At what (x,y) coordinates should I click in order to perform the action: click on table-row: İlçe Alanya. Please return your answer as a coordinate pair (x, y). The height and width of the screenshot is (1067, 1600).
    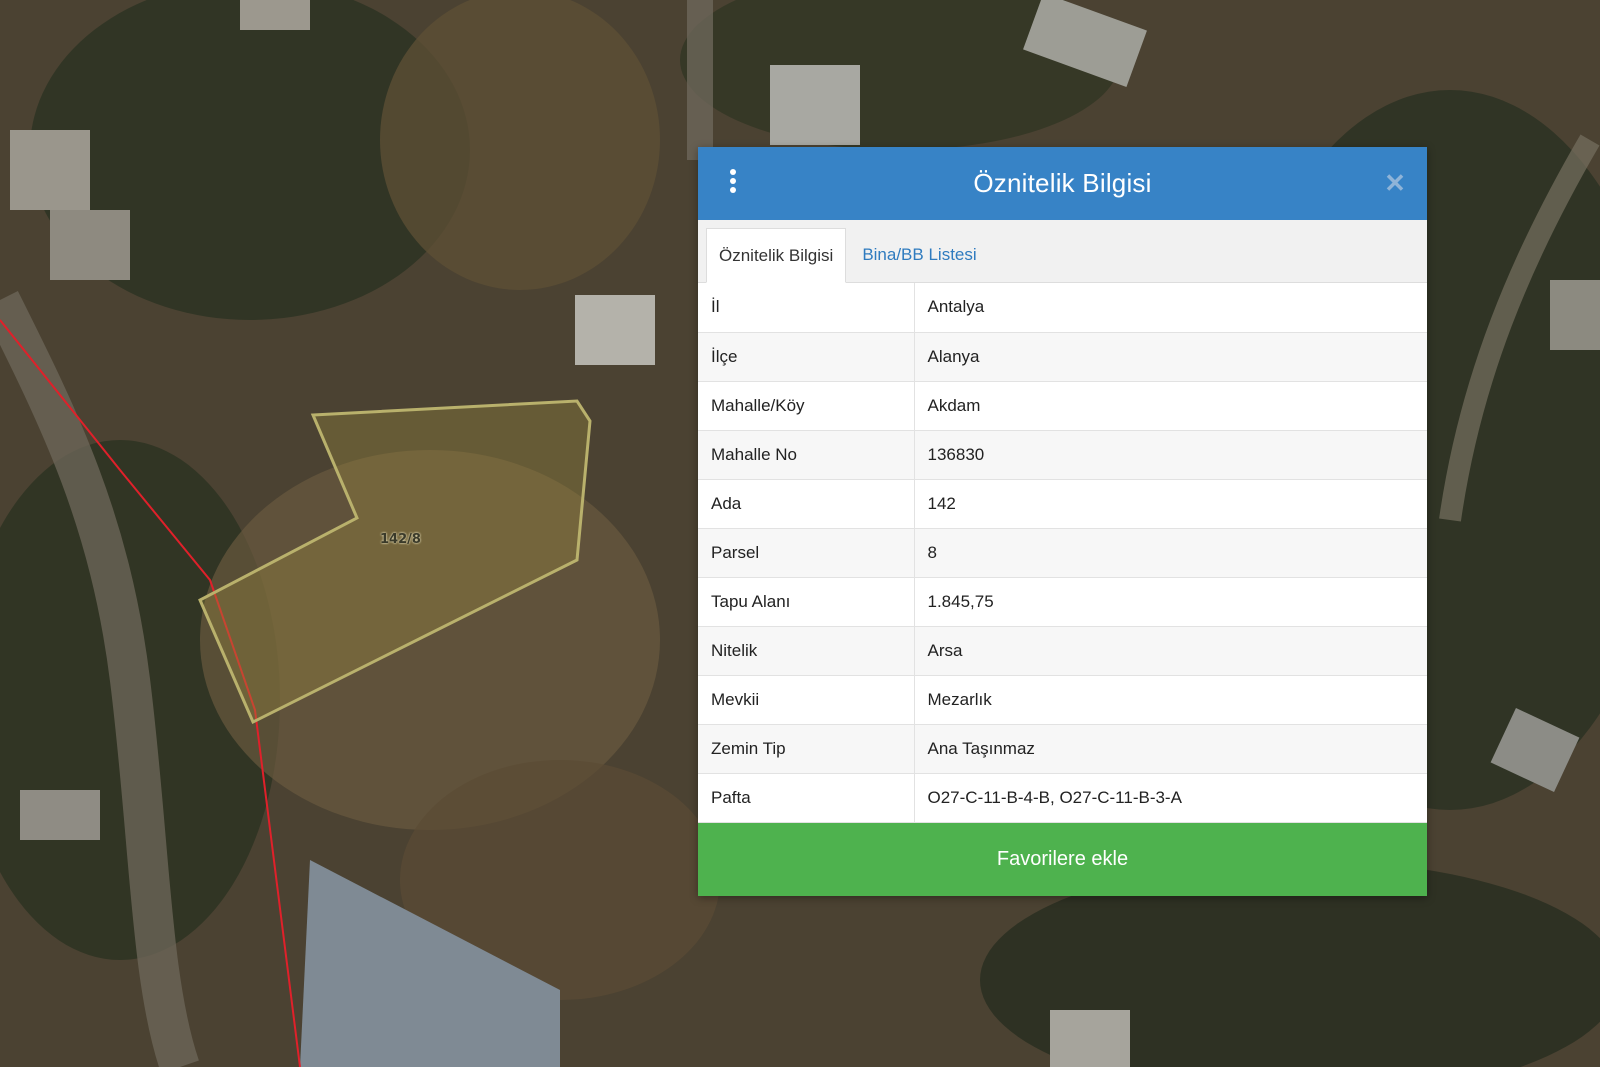
    Looking at the image, I should click on (1062, 357).